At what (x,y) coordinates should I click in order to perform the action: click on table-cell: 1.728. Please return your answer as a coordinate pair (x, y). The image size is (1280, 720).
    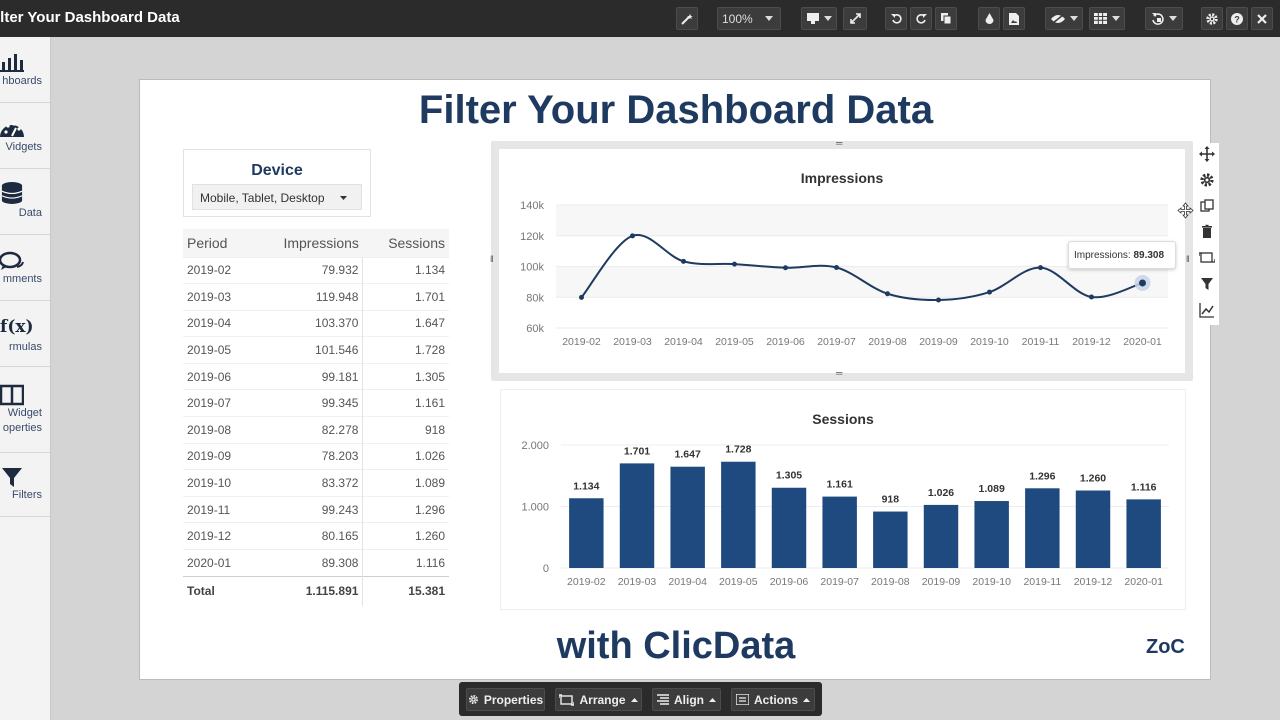
    Looking at the image, I should click on (405, 350).